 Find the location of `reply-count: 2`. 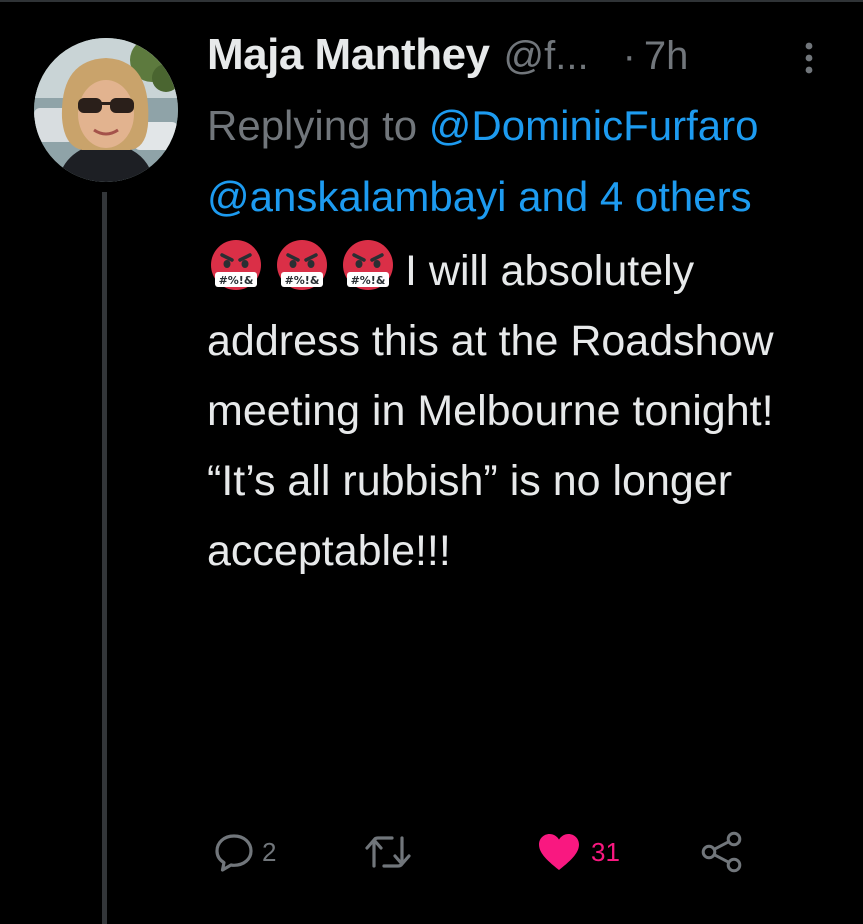

reply-count: 2 is located at coordinates (269, 851).